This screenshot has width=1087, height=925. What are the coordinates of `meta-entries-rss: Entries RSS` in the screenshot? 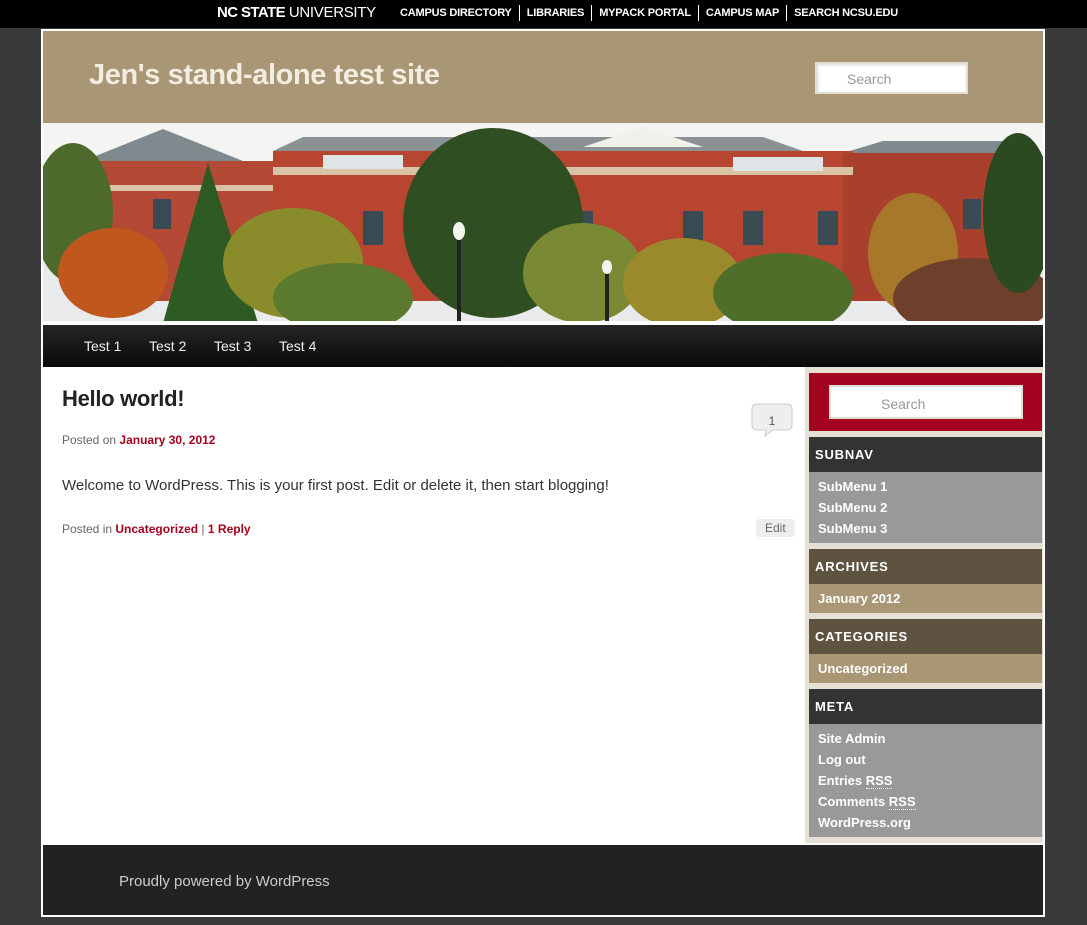 It's located at (926, 780).